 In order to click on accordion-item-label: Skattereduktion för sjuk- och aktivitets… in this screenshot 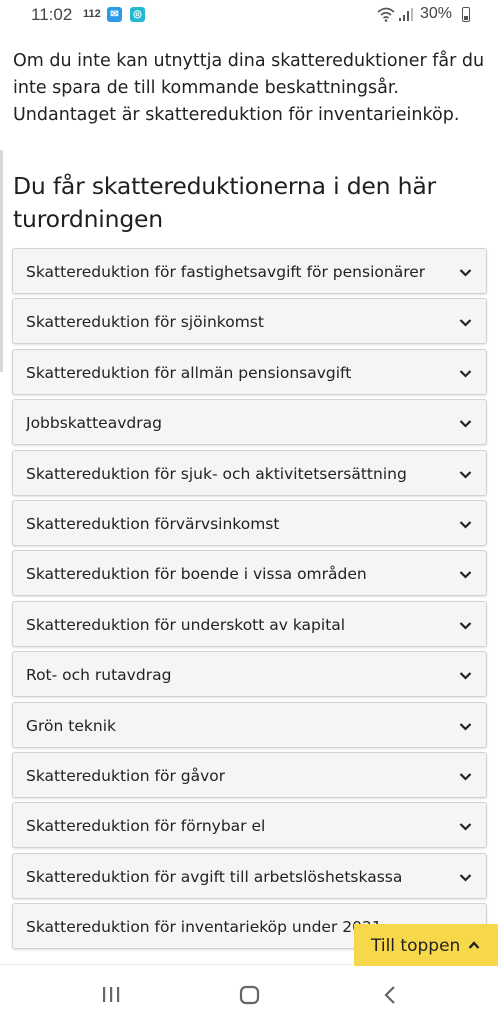, I will do `click(216, 473)`.